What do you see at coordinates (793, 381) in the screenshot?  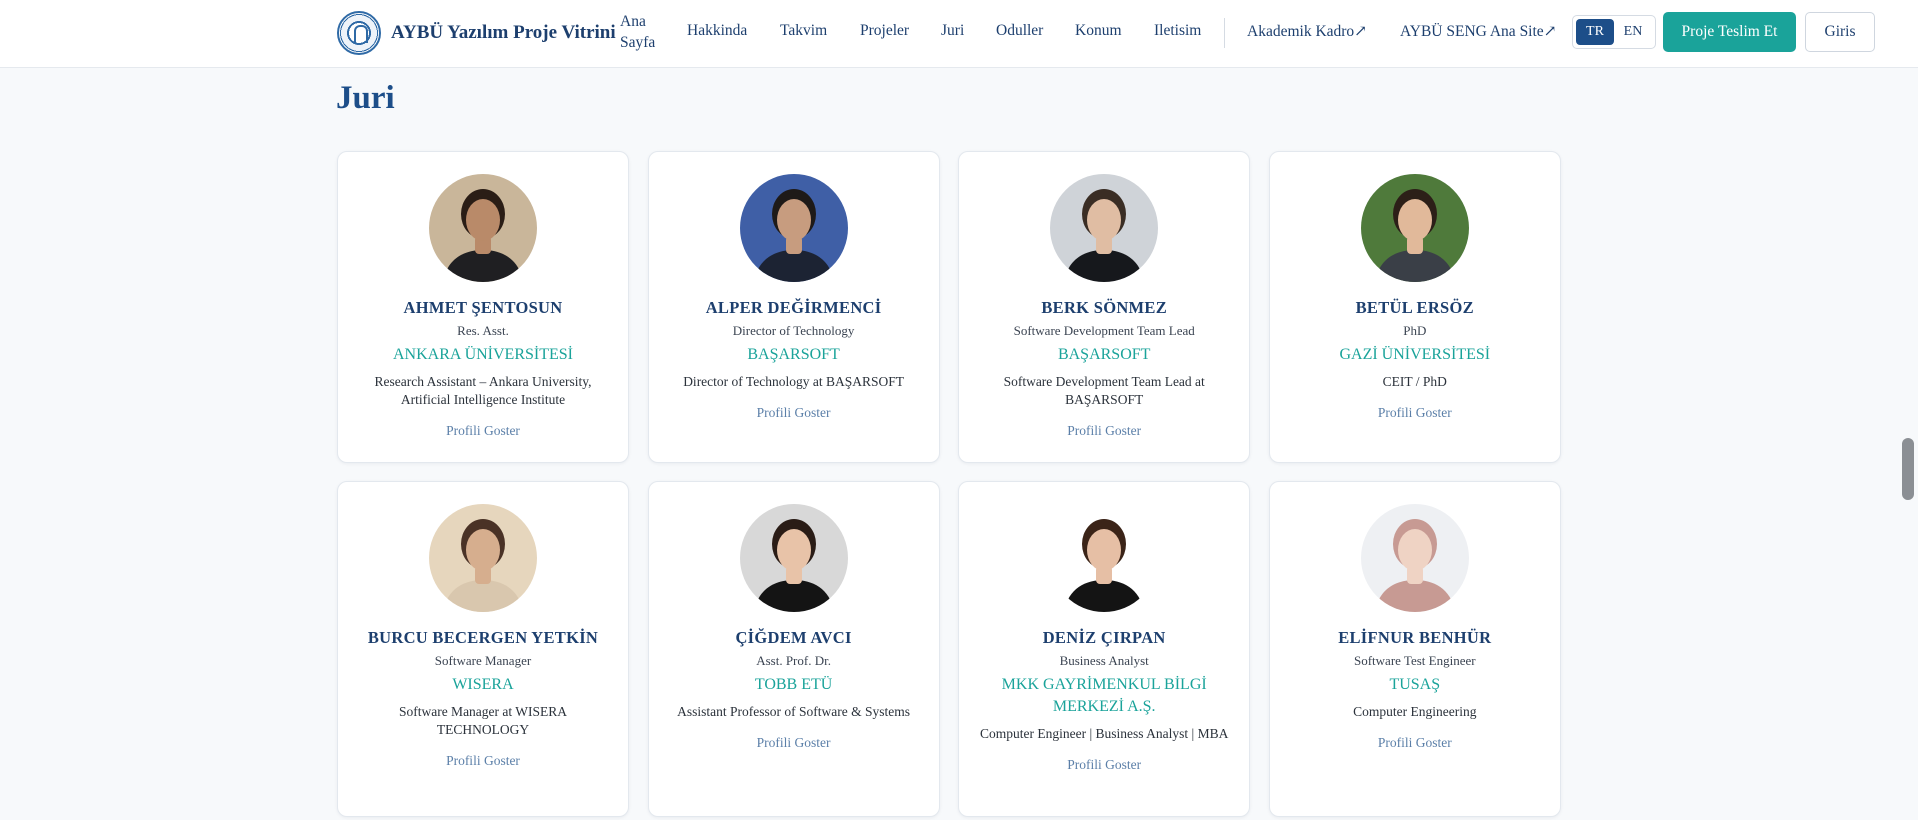 I see `jury-bio: Director of Technology at BAŞARSOFT` at bounding box center [793, 381].